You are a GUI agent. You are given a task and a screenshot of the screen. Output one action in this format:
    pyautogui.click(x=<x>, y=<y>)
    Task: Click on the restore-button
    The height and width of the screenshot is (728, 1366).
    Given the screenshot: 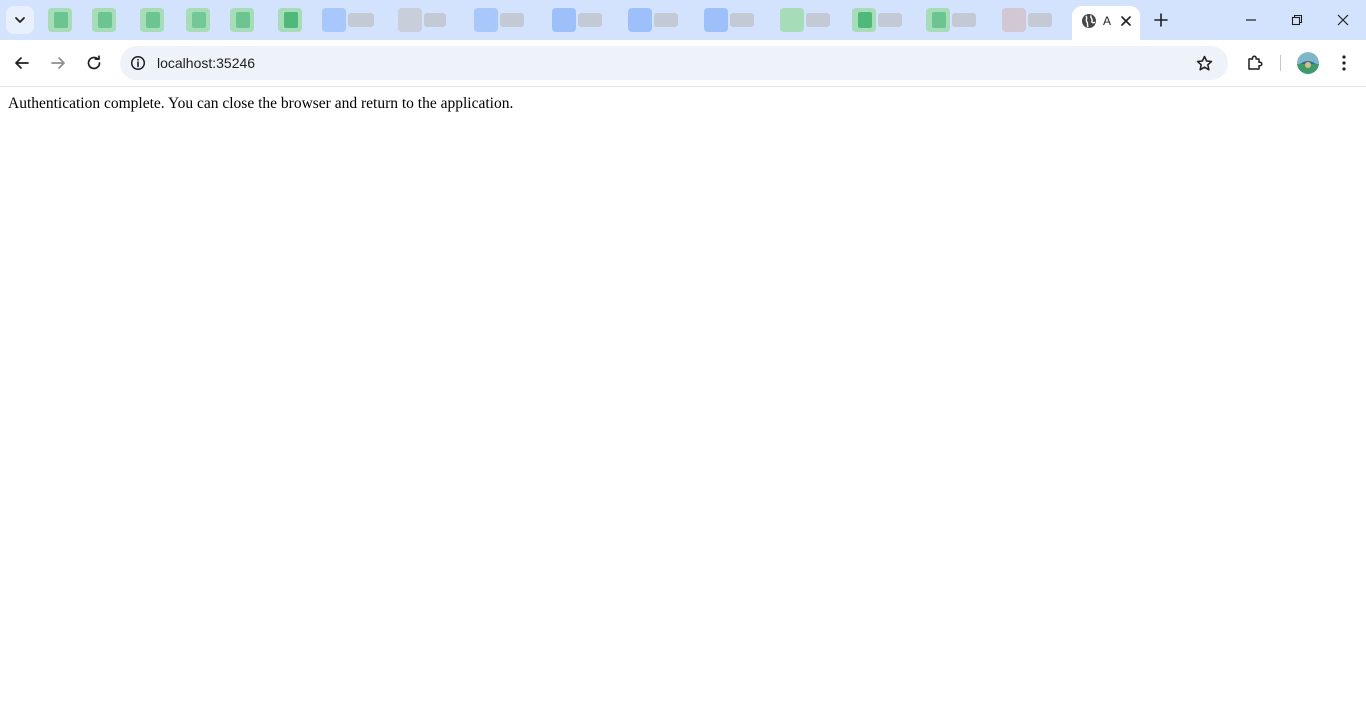 What is the action you would take?
    pyautogui.click(x=1297, y=20)
    